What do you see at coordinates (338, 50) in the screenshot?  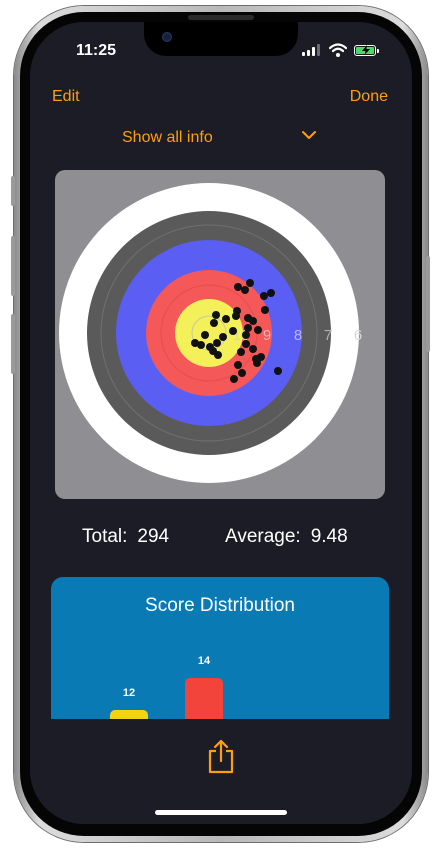 I see `wifi-icon` at bounding box center [338, 50].